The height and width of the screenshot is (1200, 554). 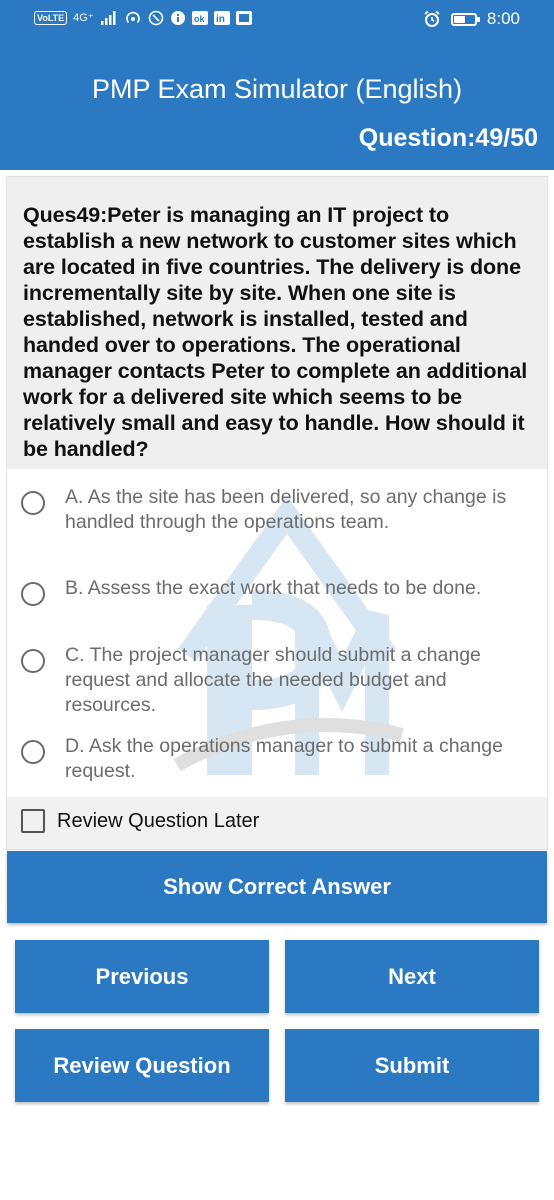 I want to click on network-type: 4G⁺, so click(x=83, y=18).